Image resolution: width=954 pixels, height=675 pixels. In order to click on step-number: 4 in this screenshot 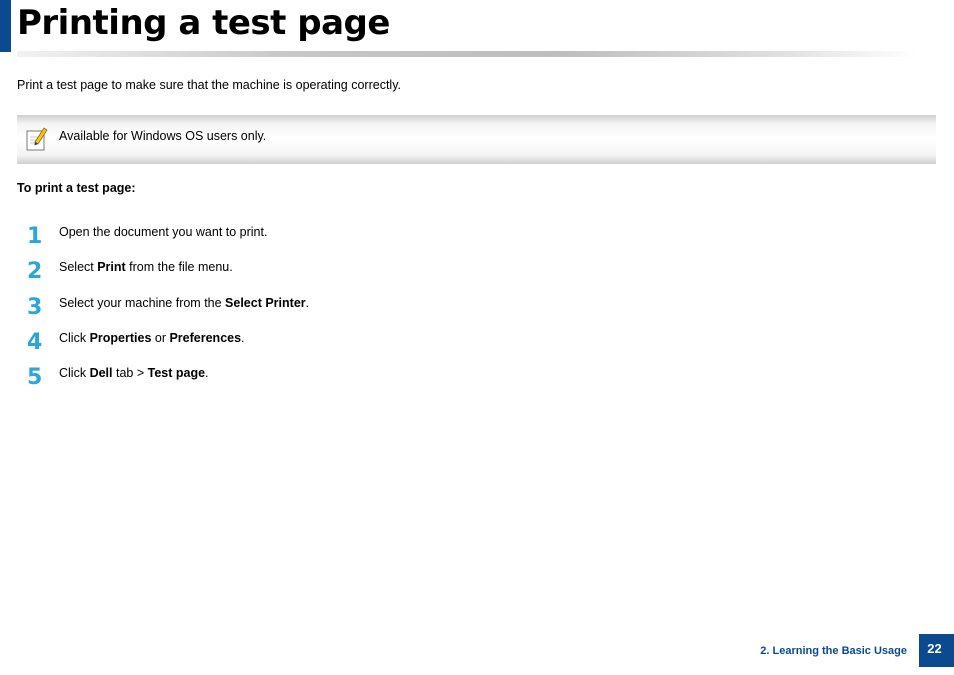, I will do `click(35, 342)`.